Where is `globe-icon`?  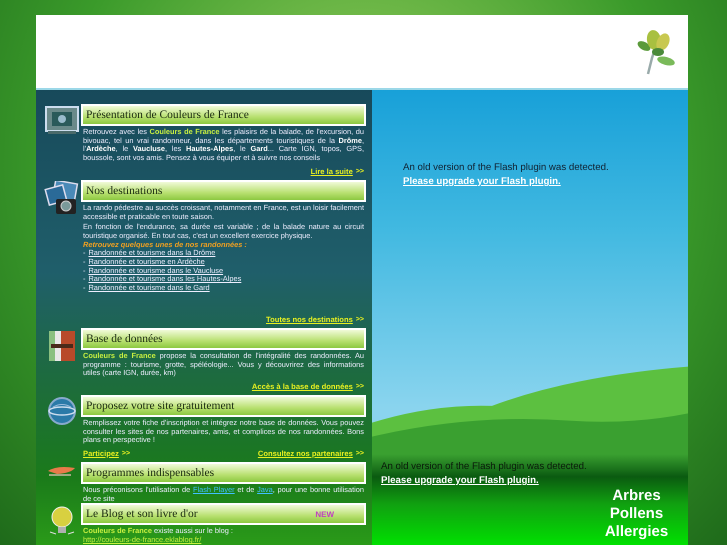 globe-icon is located at coordinates (61, 411).